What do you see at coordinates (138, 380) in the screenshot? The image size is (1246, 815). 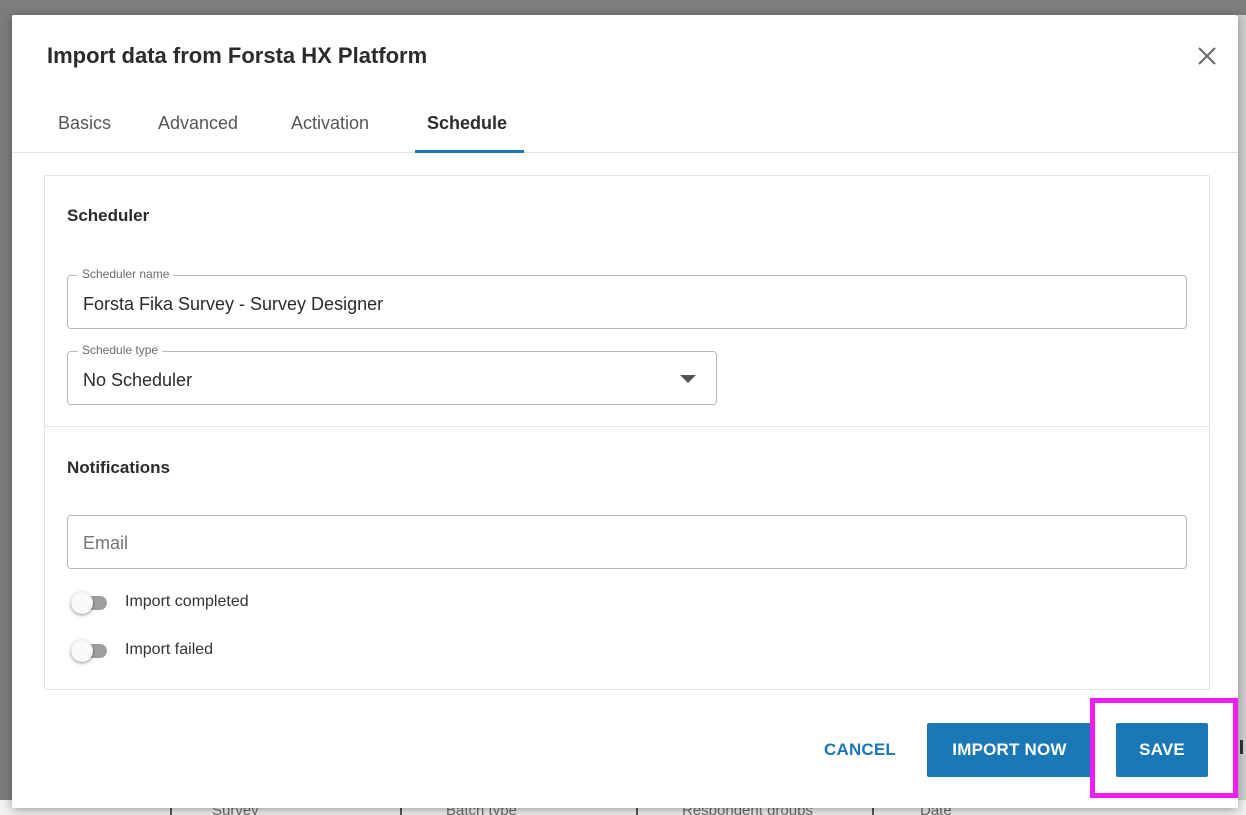 I see `schedule-type-value: No Scheduler` at bounding box center [138, 380].